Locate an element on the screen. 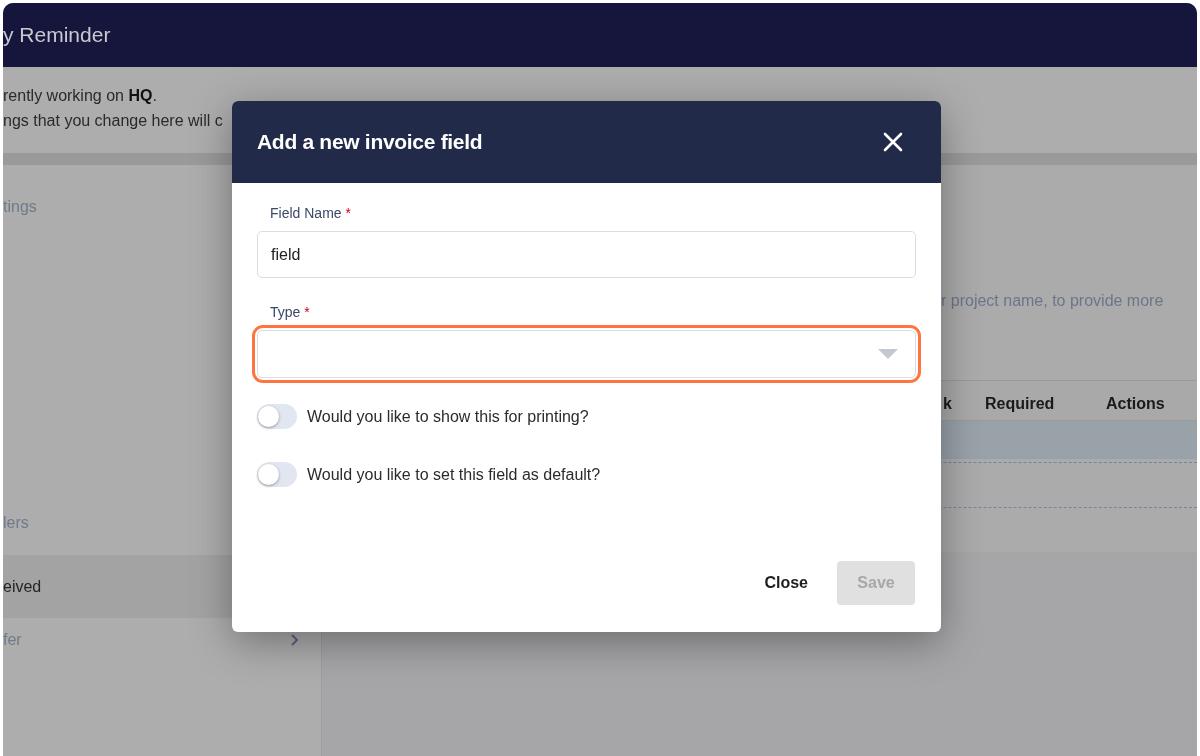  toggle-label: Would you like to show this for printing? is located at coordinates (448, 416).